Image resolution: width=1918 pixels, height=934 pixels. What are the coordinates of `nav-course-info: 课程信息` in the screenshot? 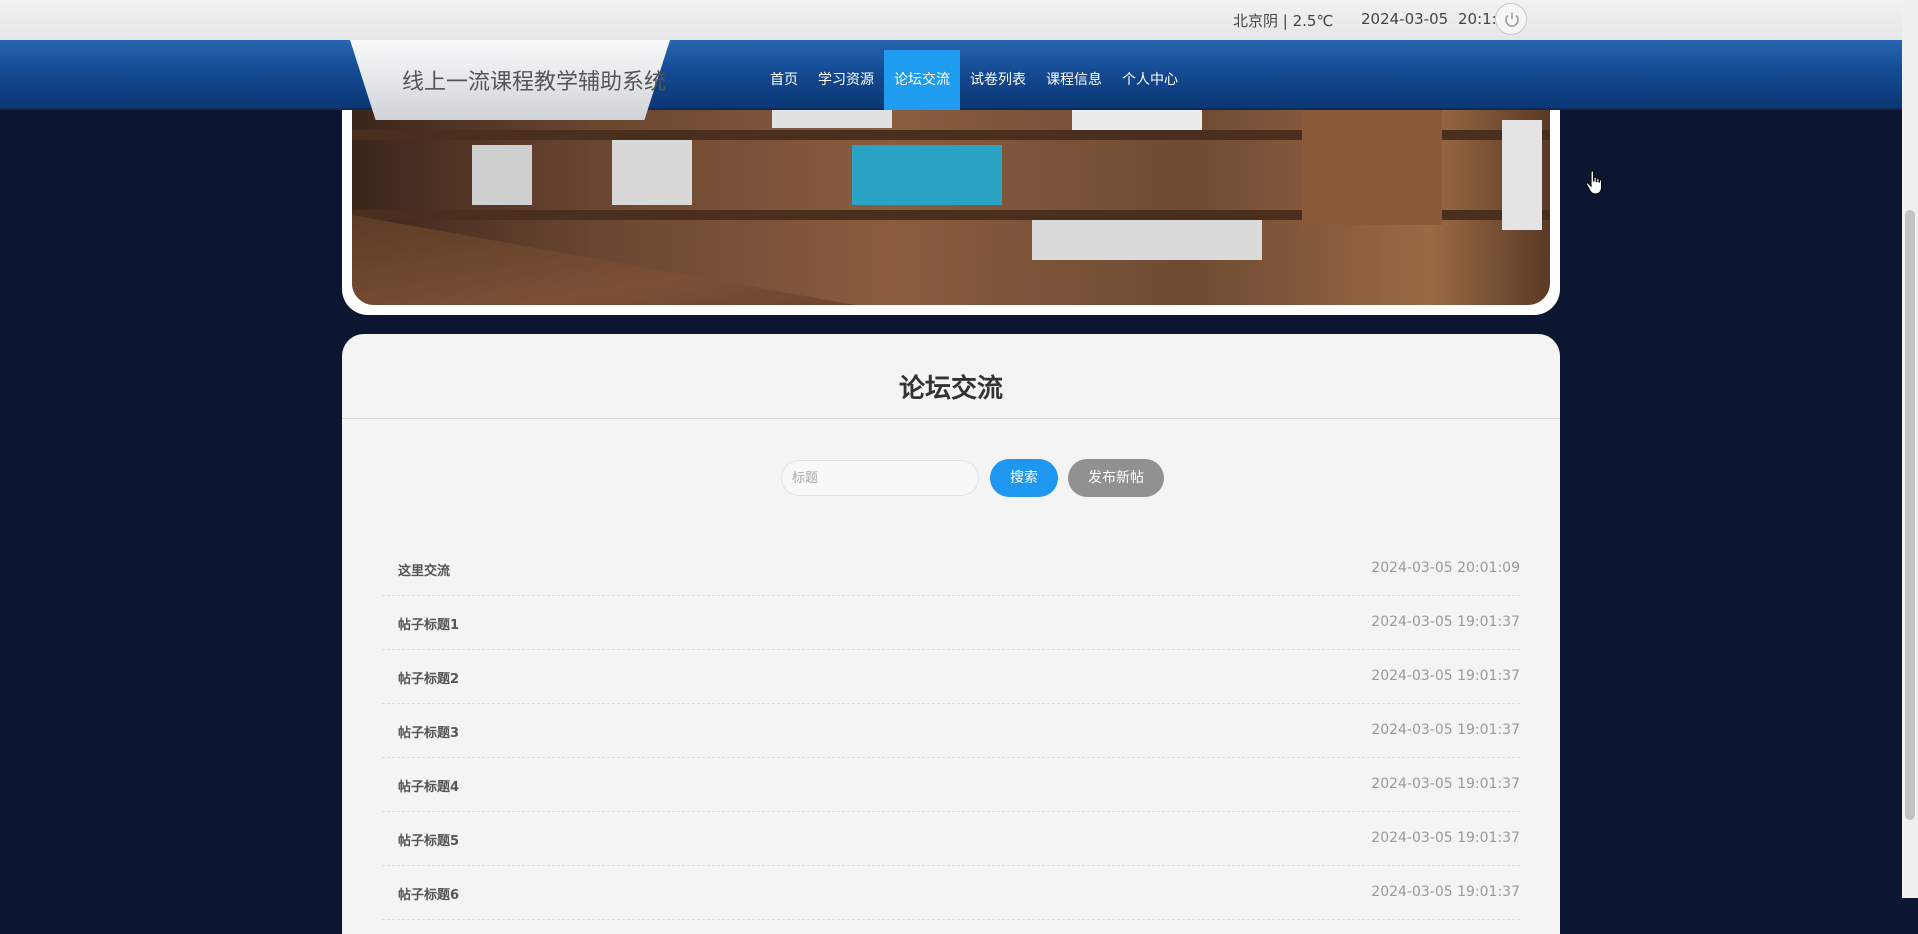 It's located at (1074, 80).